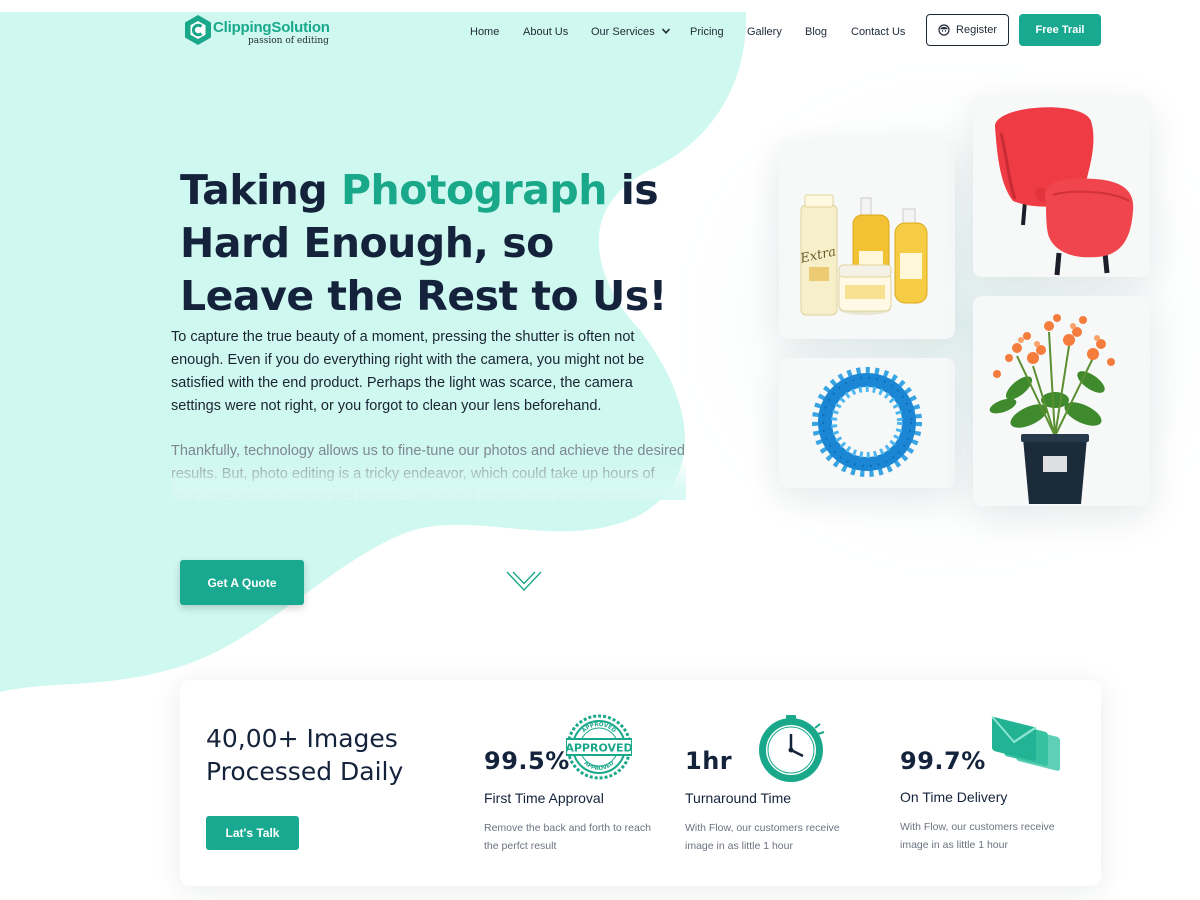 The height and width of the screenshot is (900, 1200). What do you see at coordinates (1064, 191) in the screenshot?
I see `red-armchair-image` at bounding box center [1064, 191].